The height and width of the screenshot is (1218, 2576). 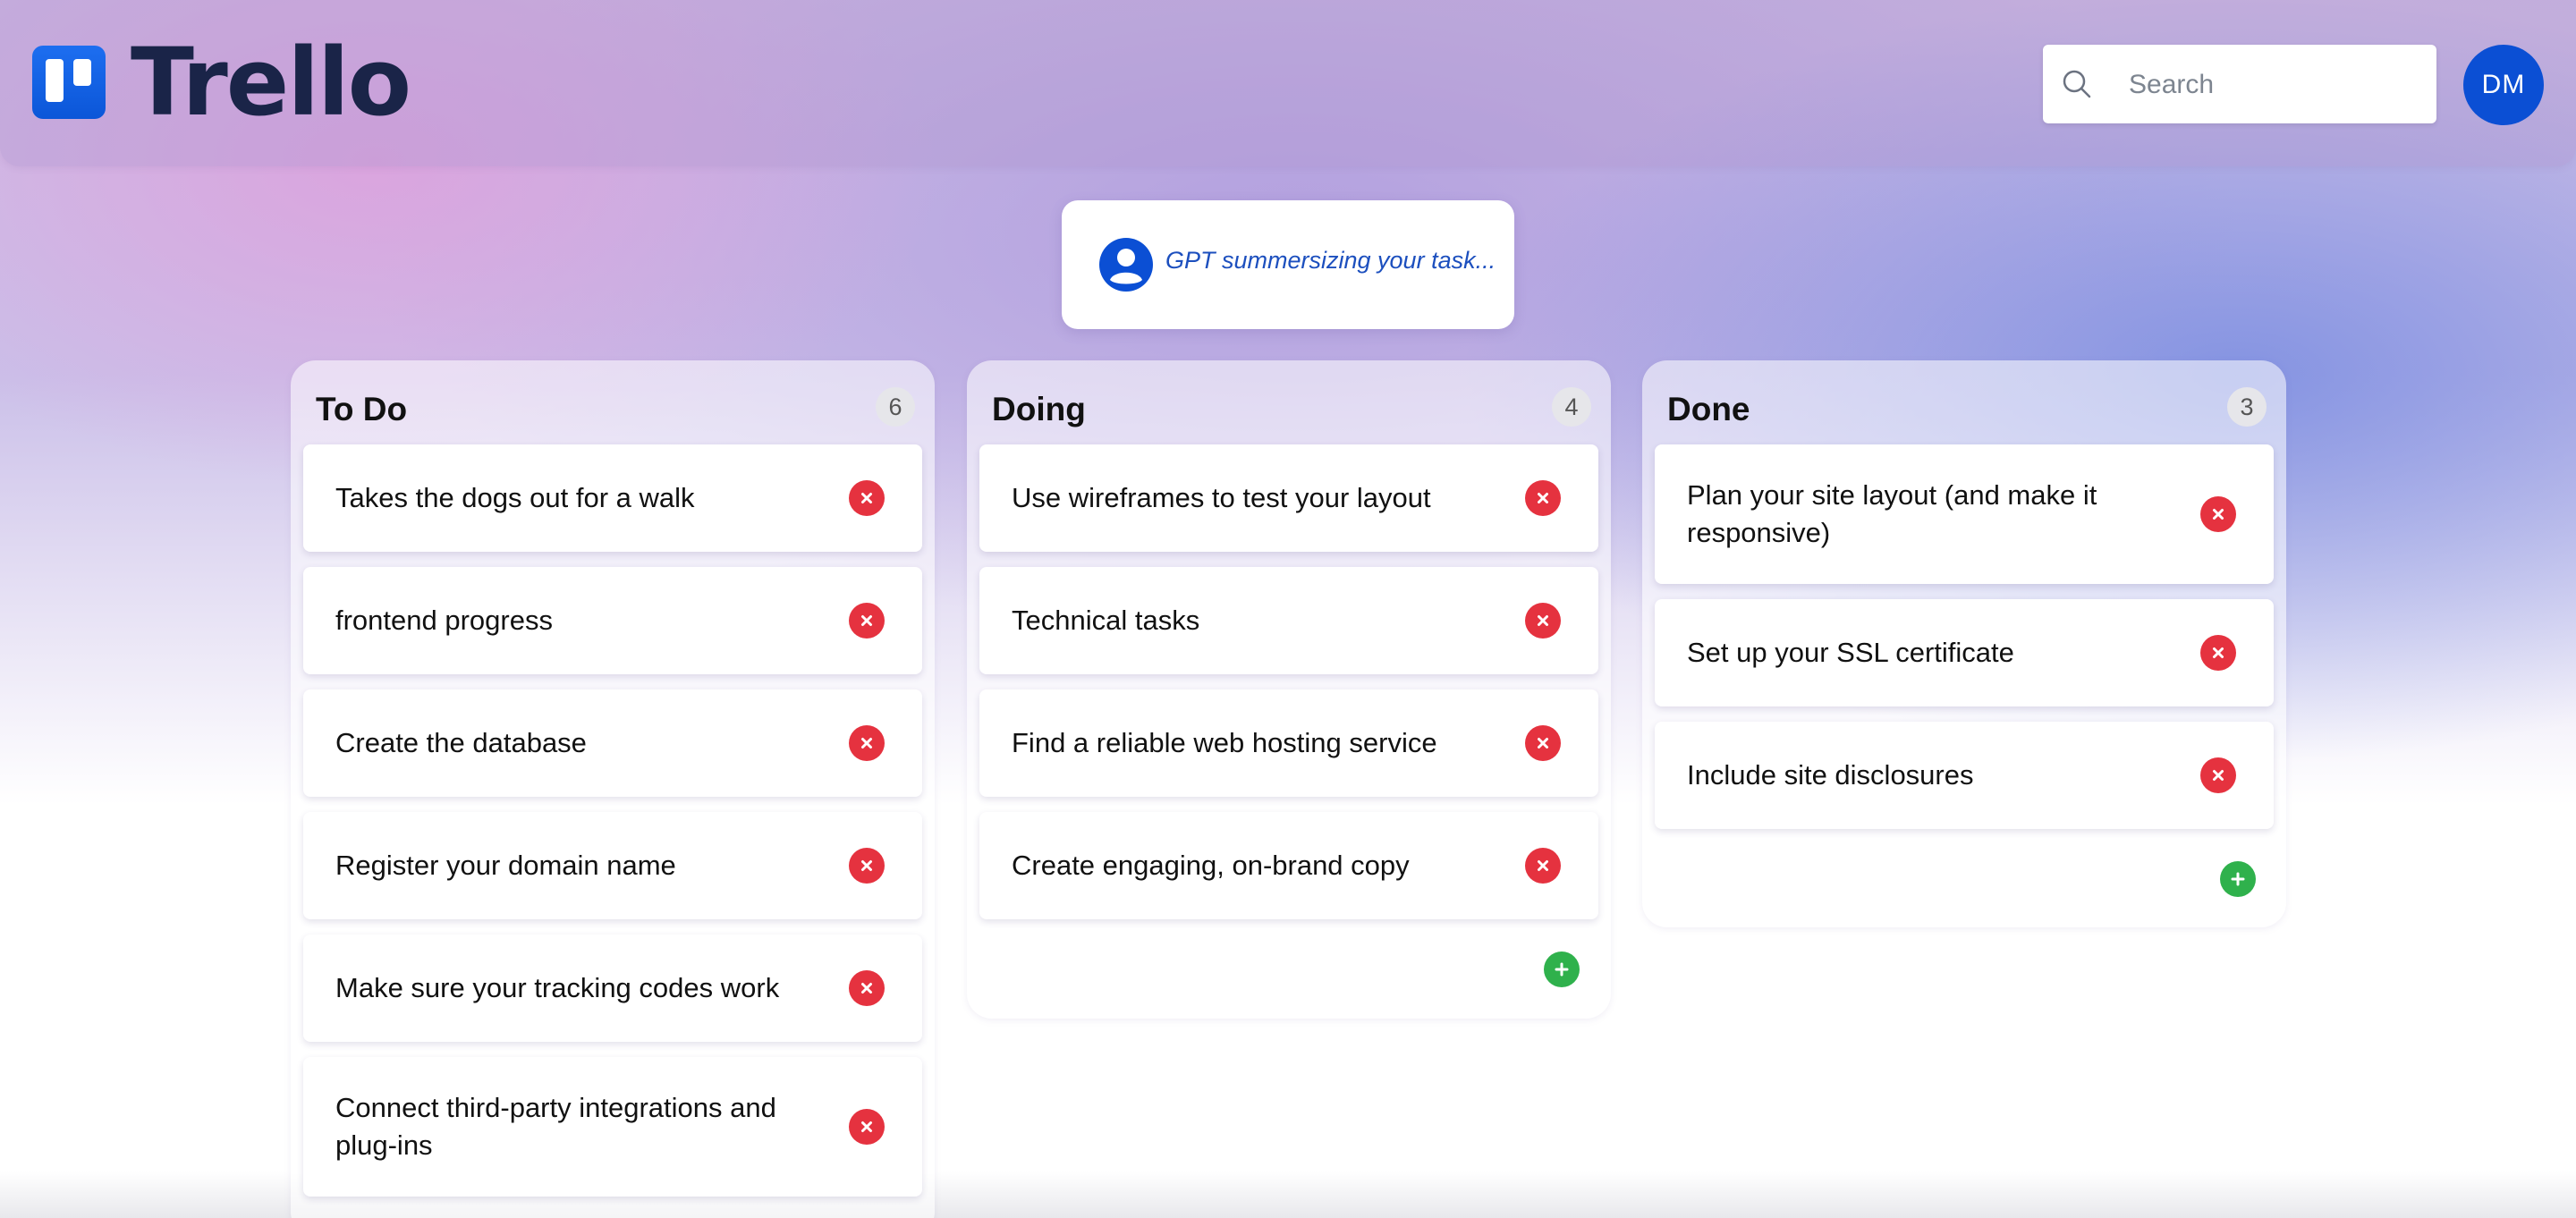 I want to click on task-text: Takes the dogs out for a walk, so click(x=515, y=498).